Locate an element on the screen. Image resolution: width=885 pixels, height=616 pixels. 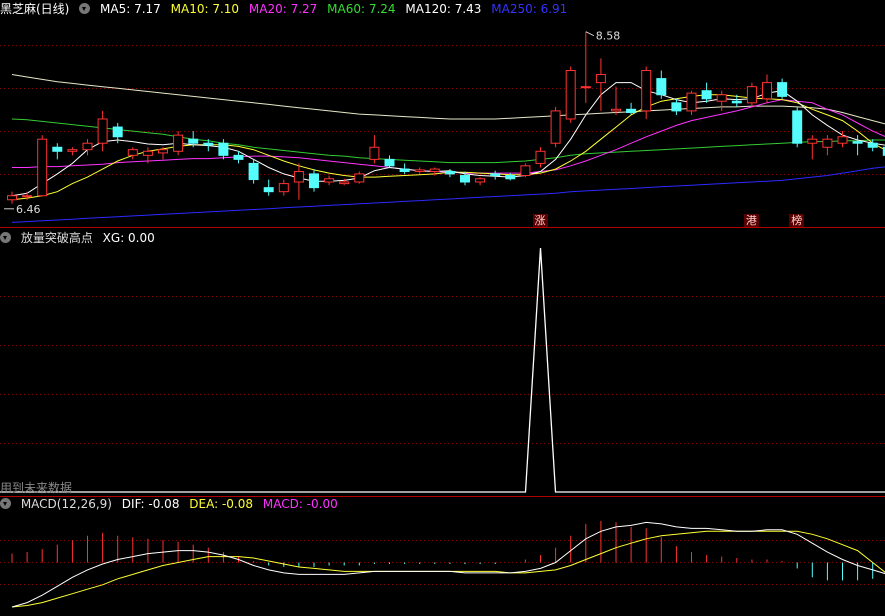
indicator-panel-header: 放量突破高点 XG: 0.00 is located at coordinates (80, 238).